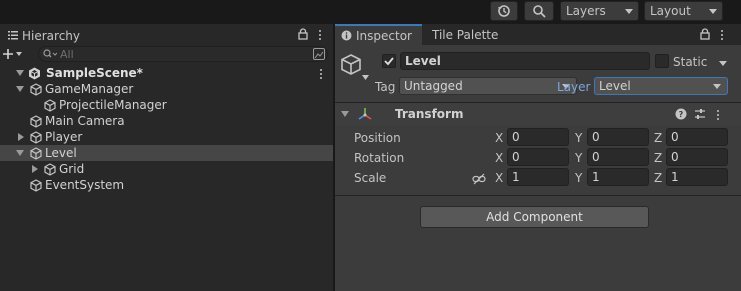 The height and width of the screenshot is (291, 741). What do you see at coordinates (661, 86) in the screenshot?
I see `layer-dropdown: Level` at bounding box center [661, 86].